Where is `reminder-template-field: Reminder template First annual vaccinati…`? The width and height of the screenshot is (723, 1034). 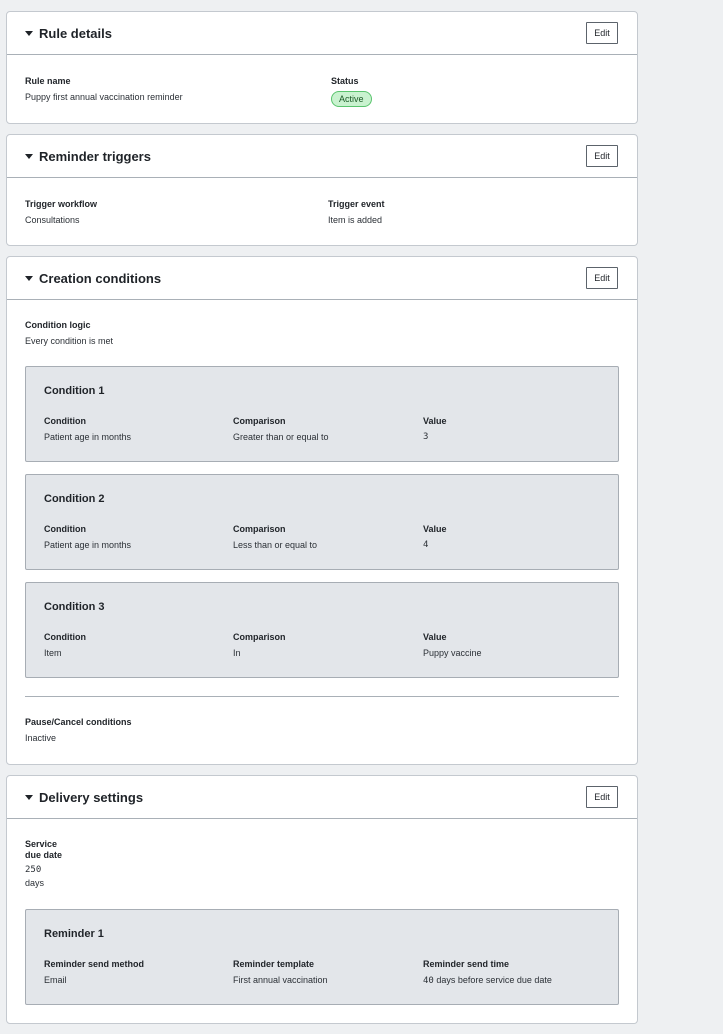
reminder-template-field: Reminder template First annual vaccinati… is located at coordinates (280, 972).